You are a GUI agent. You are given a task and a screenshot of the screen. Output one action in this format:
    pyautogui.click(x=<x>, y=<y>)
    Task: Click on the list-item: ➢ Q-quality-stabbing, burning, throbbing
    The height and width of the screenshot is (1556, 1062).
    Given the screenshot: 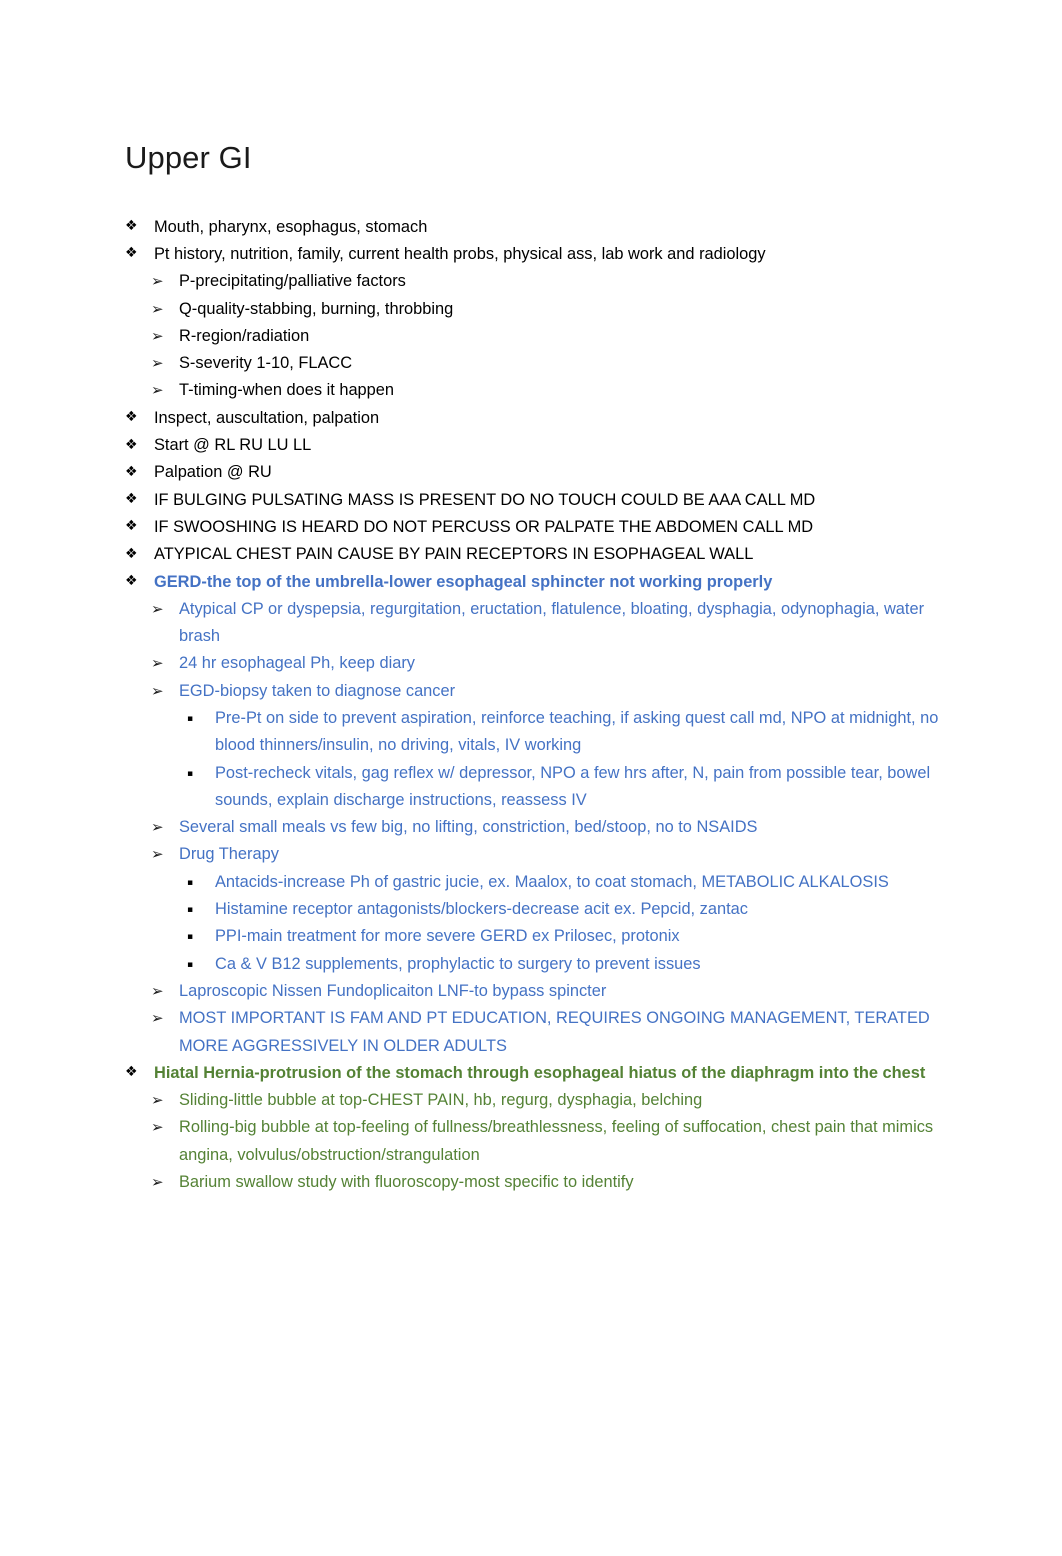 What is the action you would take?
    pyautogui.click(x=556, y=309)
    